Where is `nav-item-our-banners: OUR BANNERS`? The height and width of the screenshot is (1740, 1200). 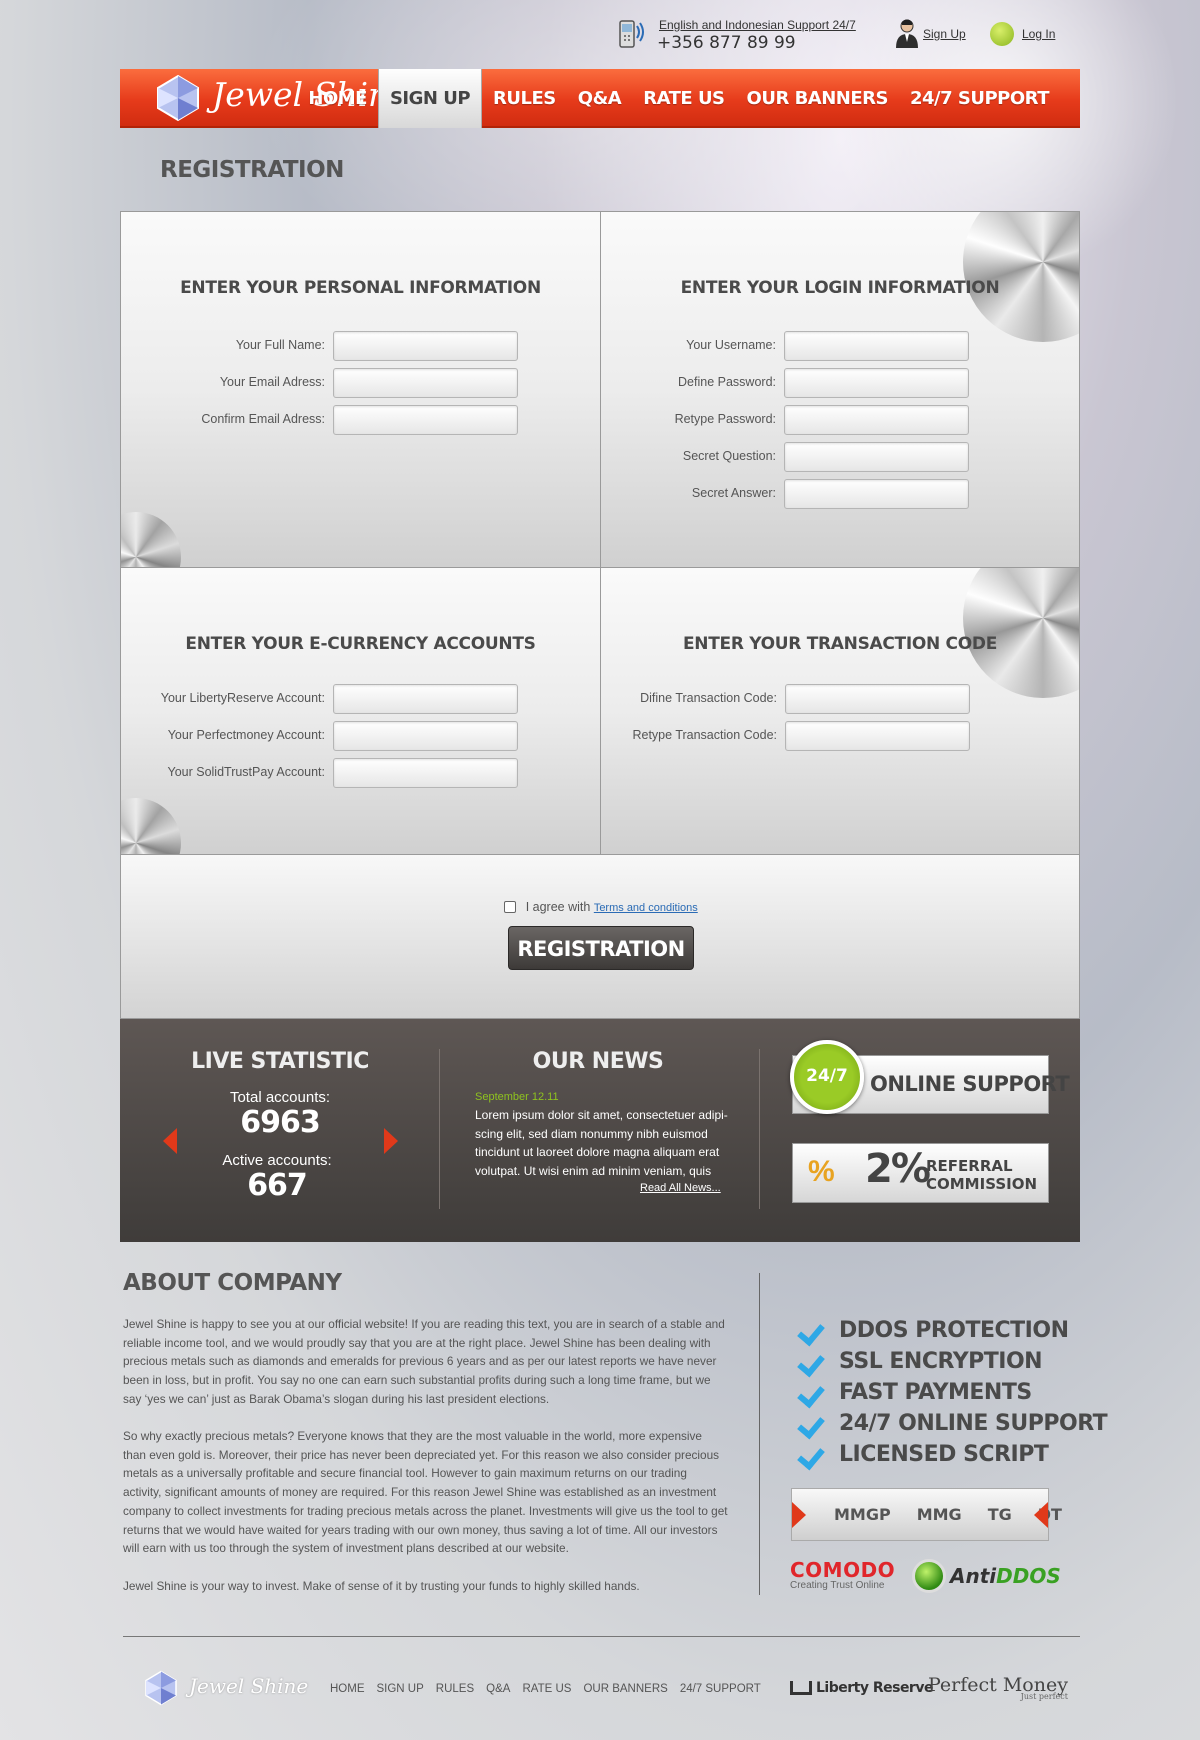
nav-item-our-banners: OUR BANNERS is located at coordinates (817, 98).